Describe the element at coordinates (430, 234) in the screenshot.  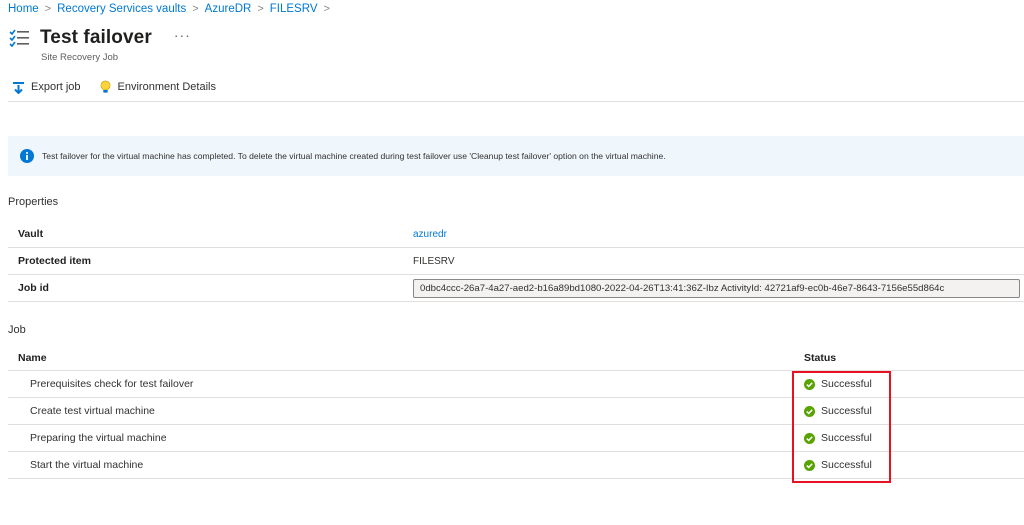
I see `vault-link: azuredr` at that location.